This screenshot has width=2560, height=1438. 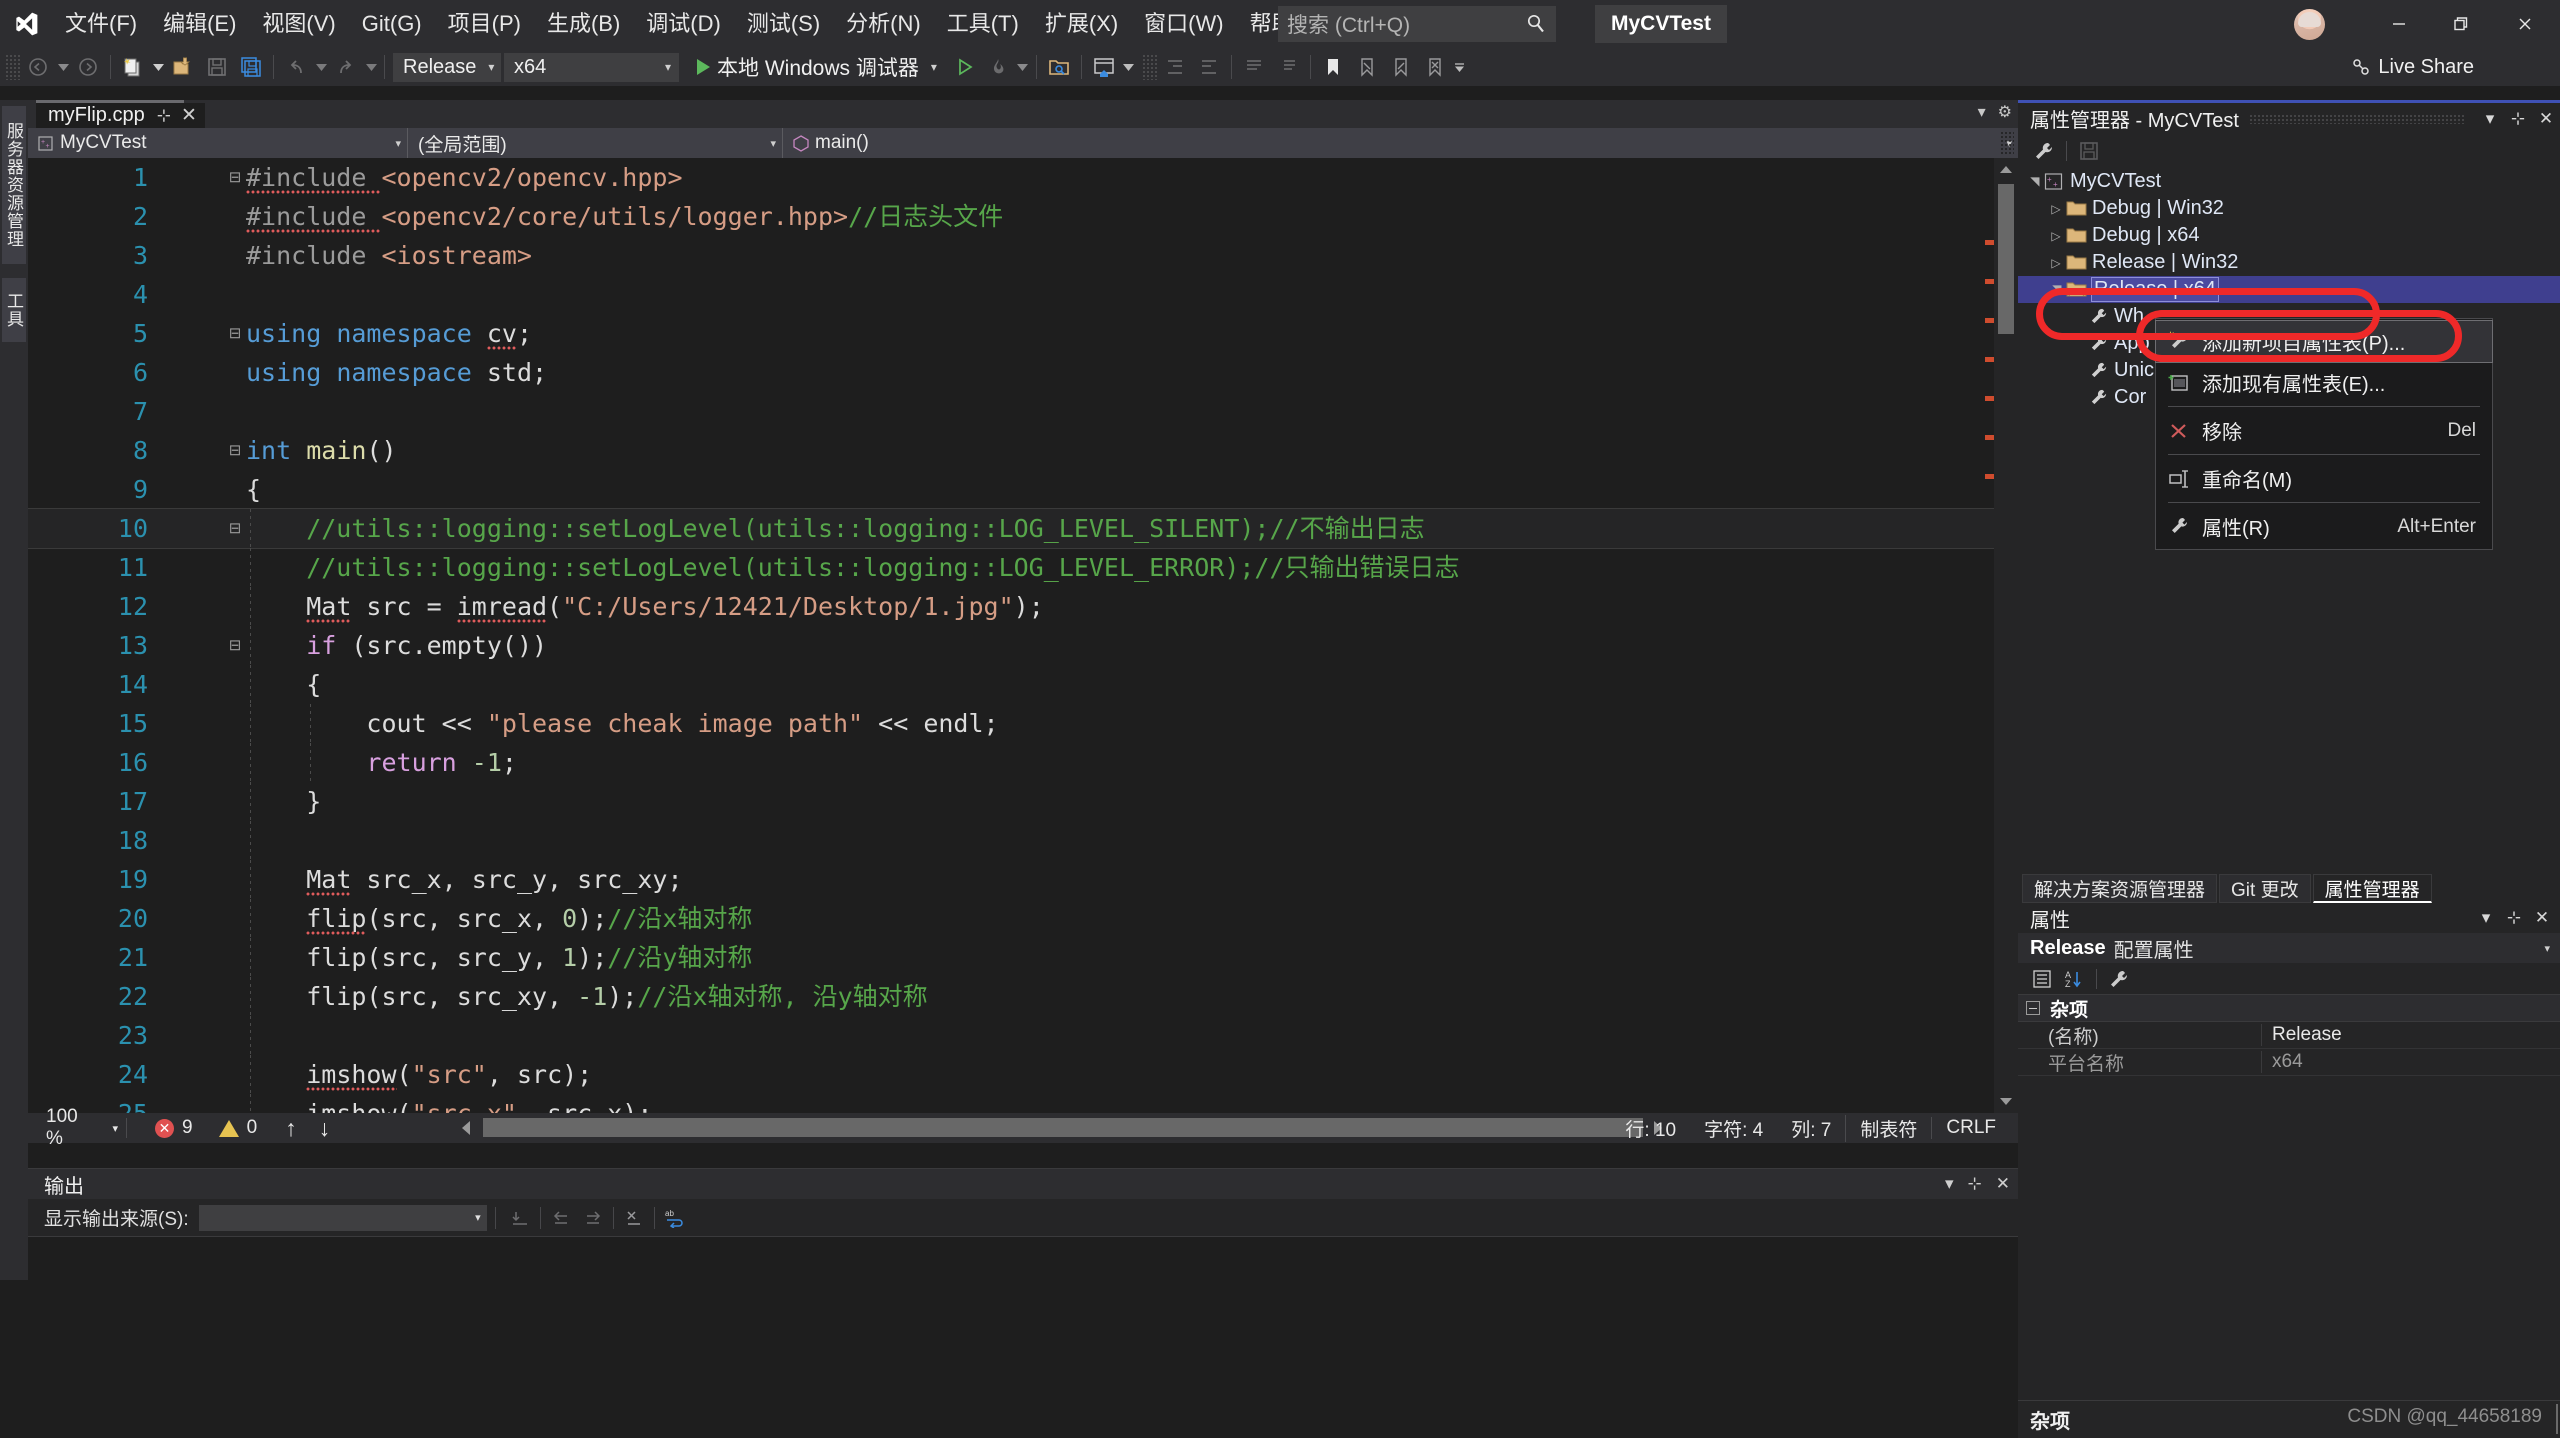 I want to click on navigate-back-dropdown, so click(x=63, y=67).